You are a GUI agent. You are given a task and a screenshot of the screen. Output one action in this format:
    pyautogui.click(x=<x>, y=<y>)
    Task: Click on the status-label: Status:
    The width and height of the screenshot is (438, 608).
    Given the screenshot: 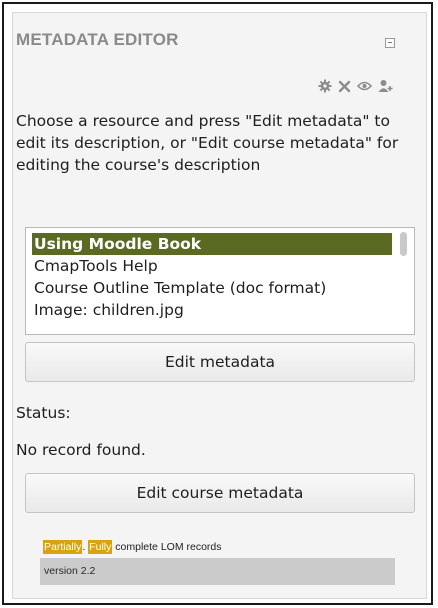 What is the action you would take?
    pyautogui.click(x=43, y=413)
    